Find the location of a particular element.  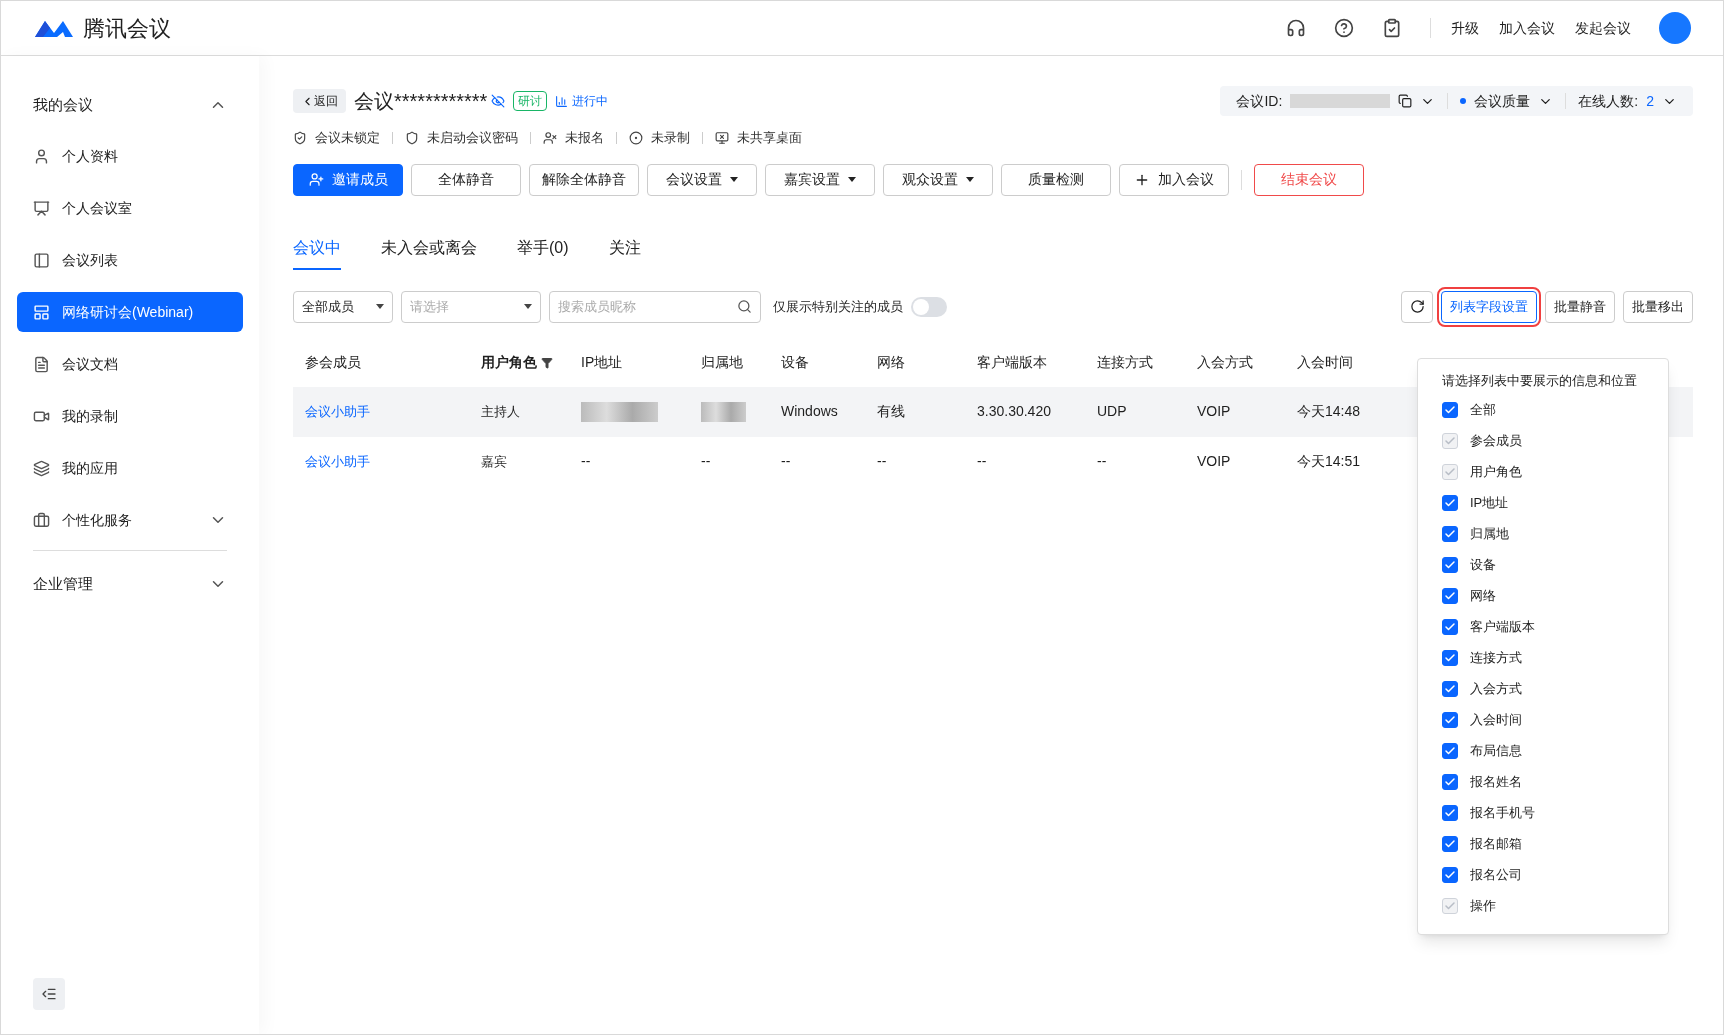

document-icon is located at coordinates (41, 364).